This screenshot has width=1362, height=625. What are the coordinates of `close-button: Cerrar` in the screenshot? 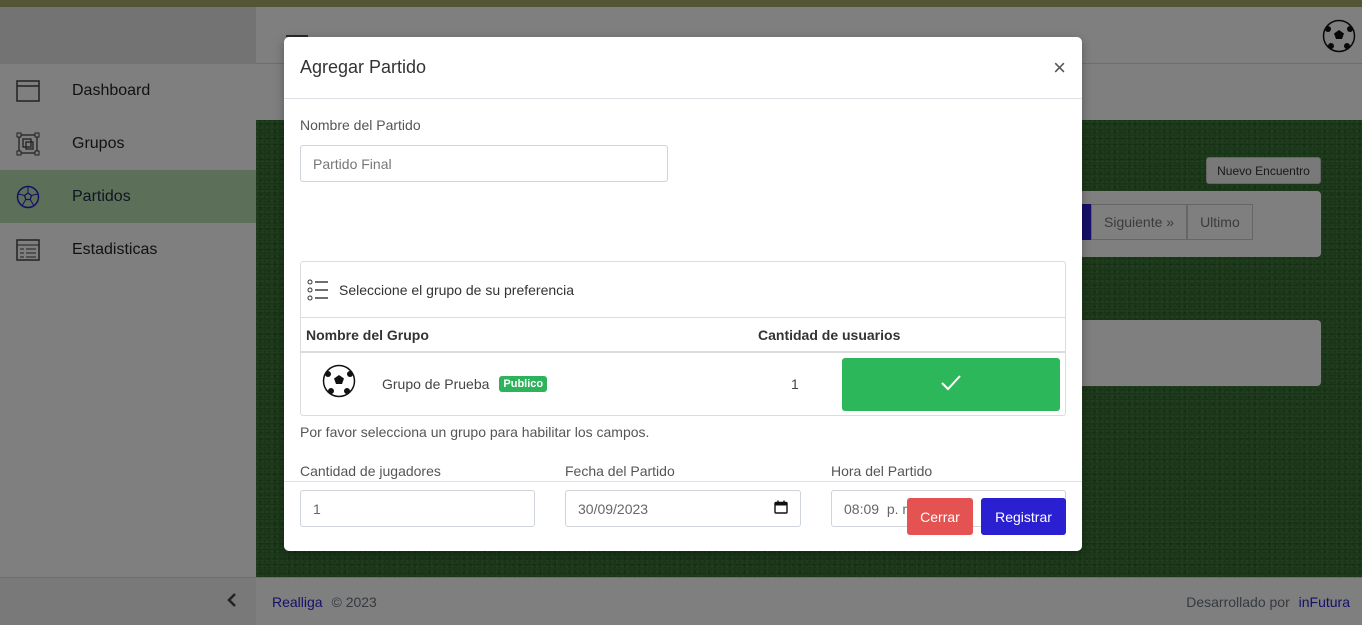 It's located at (940, 516).